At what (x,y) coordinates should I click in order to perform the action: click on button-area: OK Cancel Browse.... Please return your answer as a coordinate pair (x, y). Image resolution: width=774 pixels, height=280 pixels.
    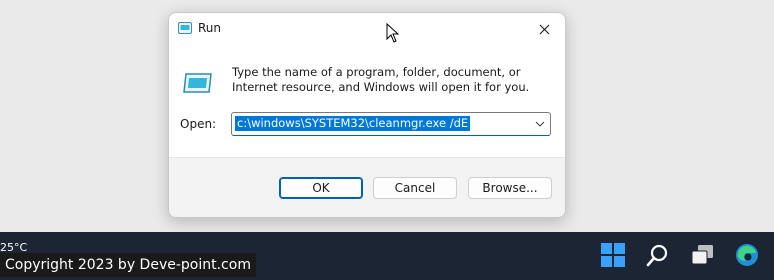
    Looking at the image, I should click on (367, 187).